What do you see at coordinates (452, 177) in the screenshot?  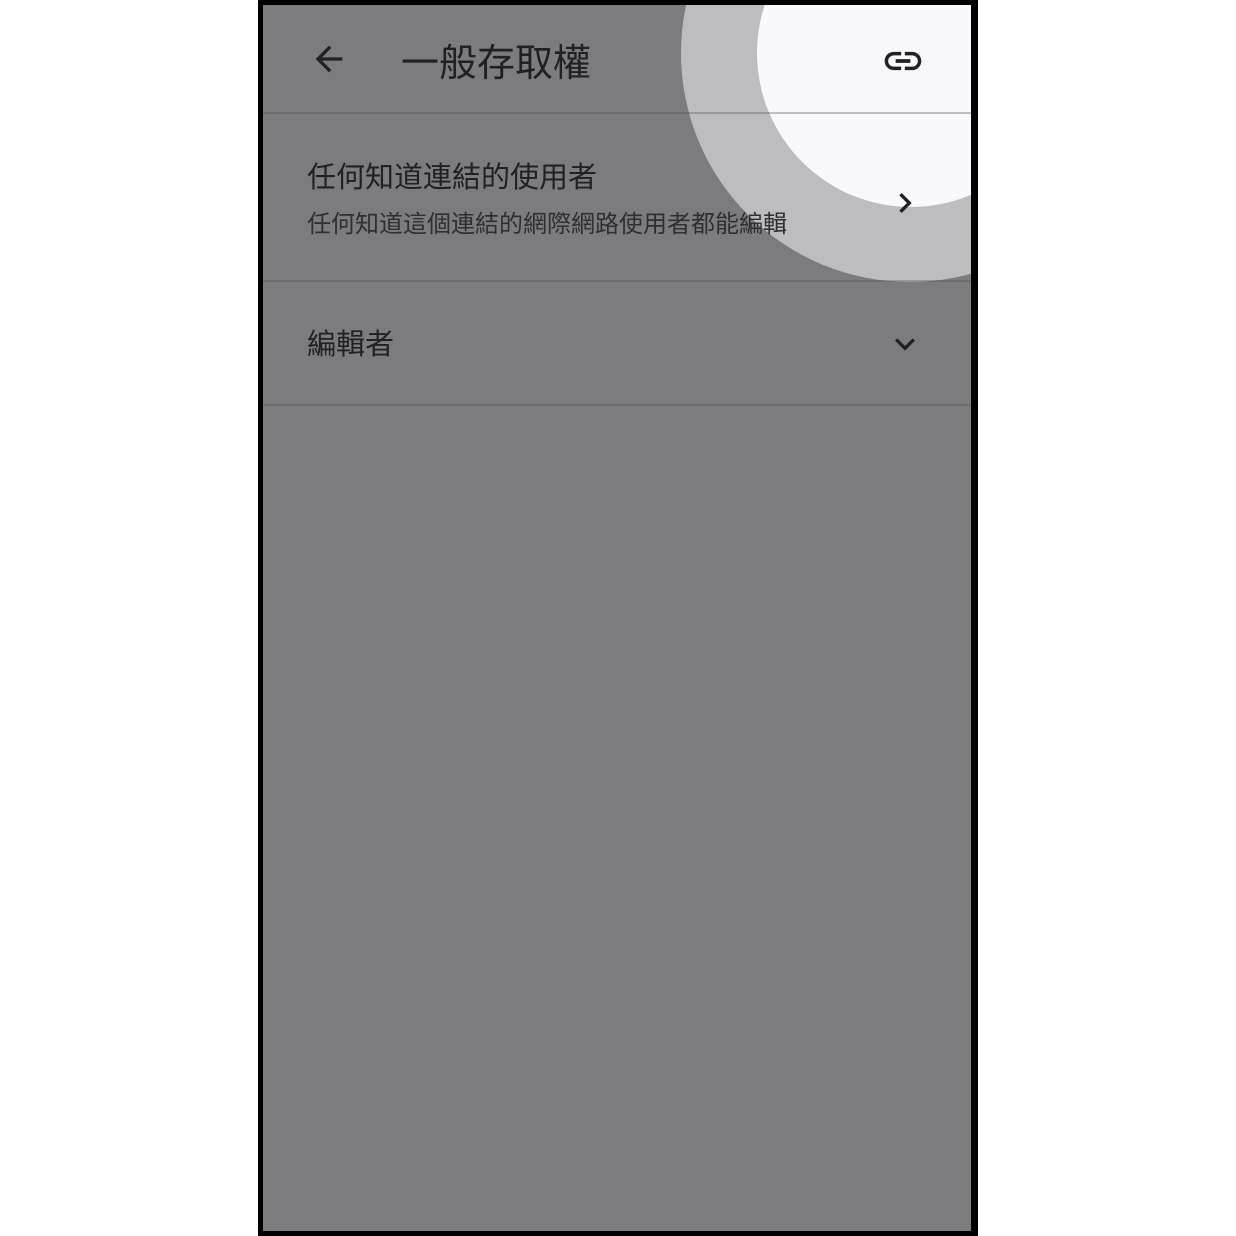 I see `access-primary-label: 任何知道連結的使用者` at bounding box center [452, 177].